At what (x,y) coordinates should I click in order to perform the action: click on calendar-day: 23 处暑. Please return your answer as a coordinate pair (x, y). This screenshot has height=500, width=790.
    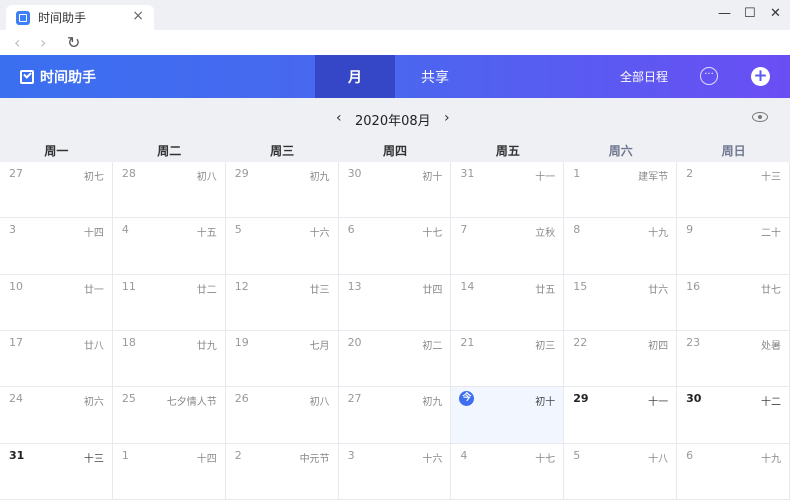
    Looking at the image, I should click on (733, 359).